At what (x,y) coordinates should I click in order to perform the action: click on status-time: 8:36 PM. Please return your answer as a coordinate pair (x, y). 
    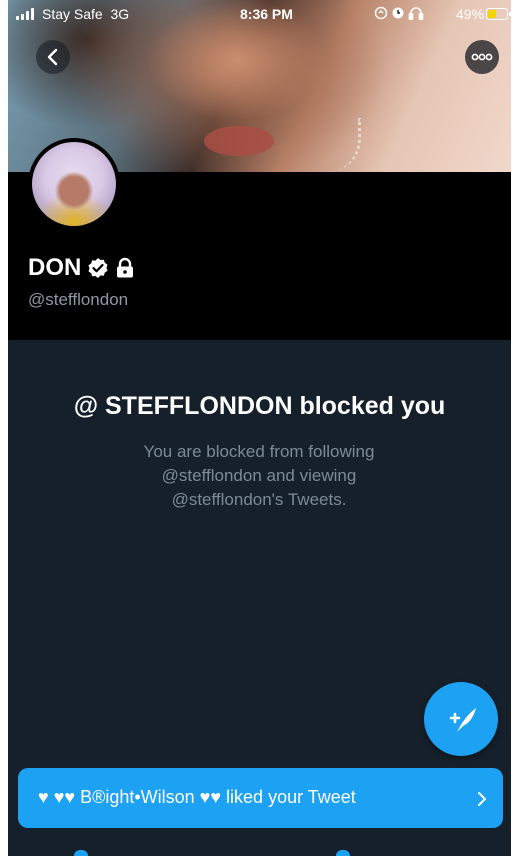
    Looking at the image, I should click on (266, 14).